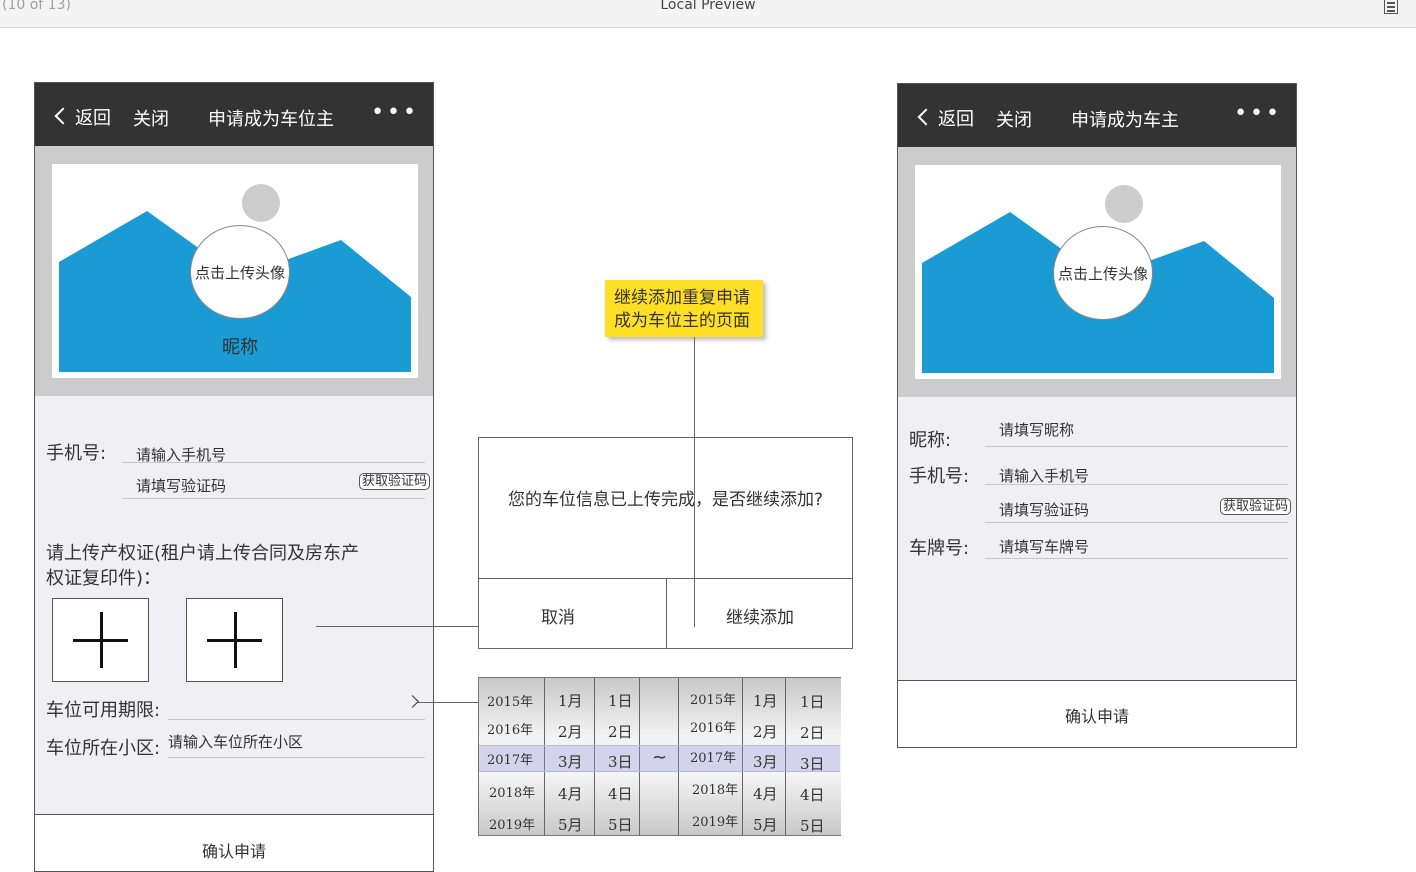 This screenshot has height=872, width=1416. What do you see at coordinates (812, 763) in the screenshot?
I see `picker-day-end: 3日` at bounding box center [812, 763].